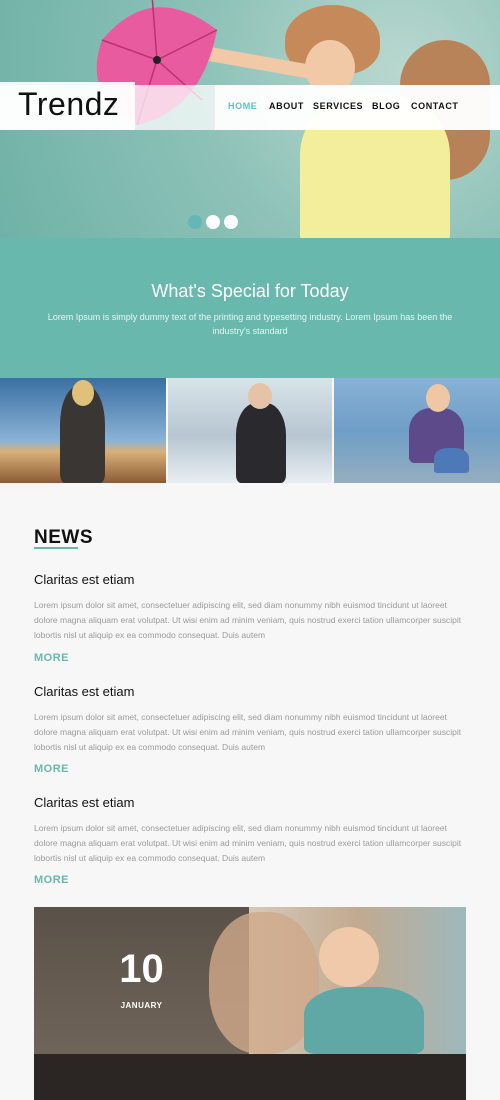  I want to click on nav-item-blog: BLOG, so click(386, 106).